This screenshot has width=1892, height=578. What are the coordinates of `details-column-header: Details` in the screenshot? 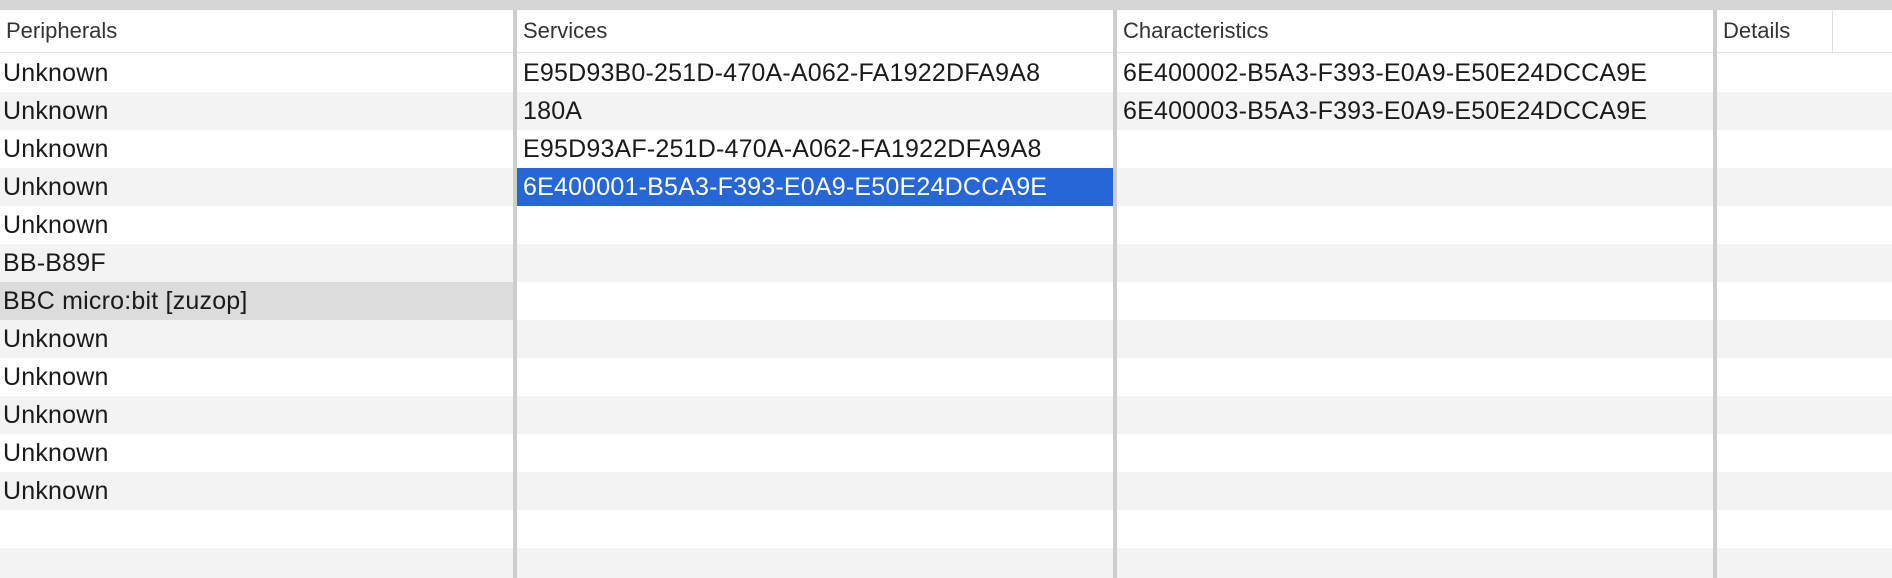 It's located at (1804, 31).